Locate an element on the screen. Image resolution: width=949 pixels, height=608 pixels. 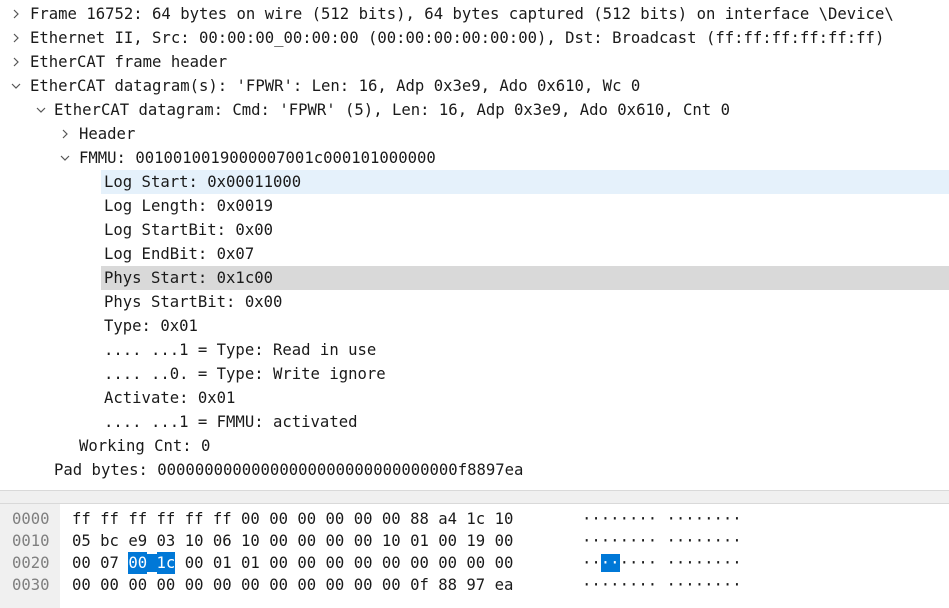
hex-byte: a4 is located at coordinates (447, 519).